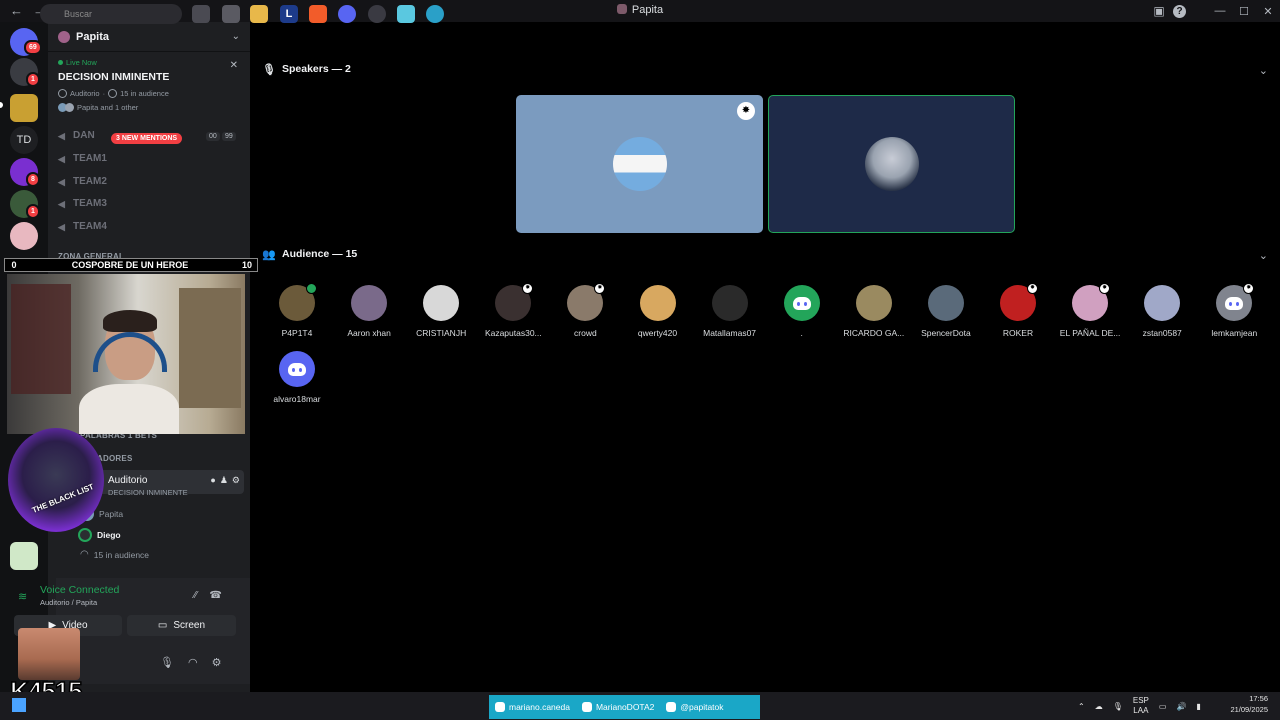 The image size is (1280, 720). I want to click on server-header-icon, so click(64, 36).